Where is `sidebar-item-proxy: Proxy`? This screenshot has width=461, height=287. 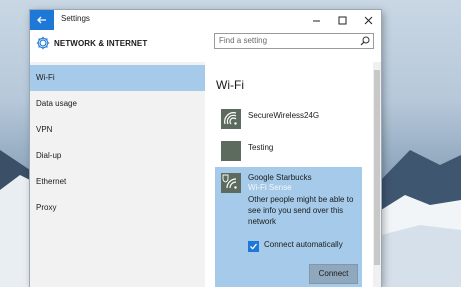 sidebar-item-proxy: Proxy is located at coordinates (117, 208).